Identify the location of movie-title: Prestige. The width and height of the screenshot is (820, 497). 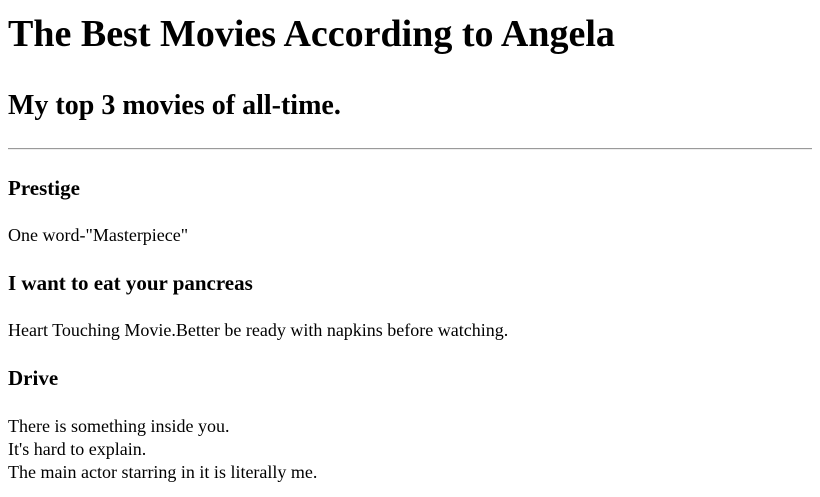
(44, 188).